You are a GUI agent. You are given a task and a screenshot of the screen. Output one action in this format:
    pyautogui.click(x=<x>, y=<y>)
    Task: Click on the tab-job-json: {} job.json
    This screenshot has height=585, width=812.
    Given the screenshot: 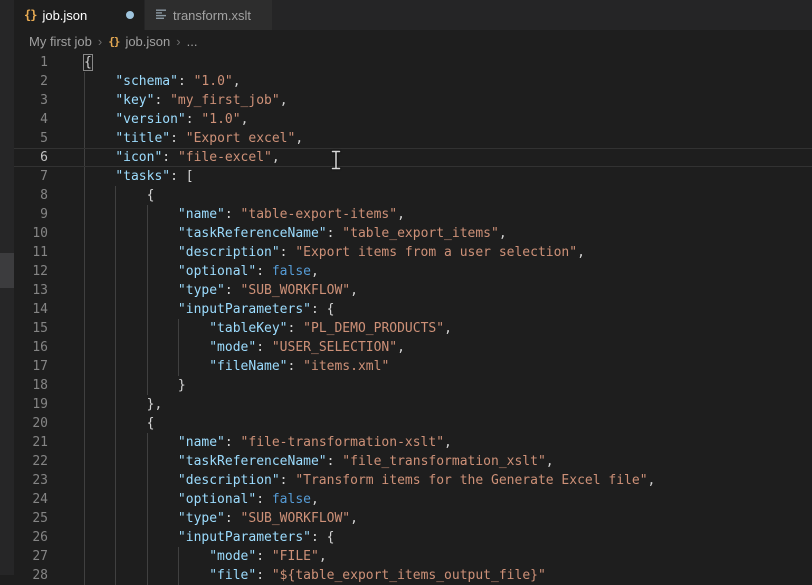 What is the action you would take?
    pyautogui.click(x=79, y=15)
    